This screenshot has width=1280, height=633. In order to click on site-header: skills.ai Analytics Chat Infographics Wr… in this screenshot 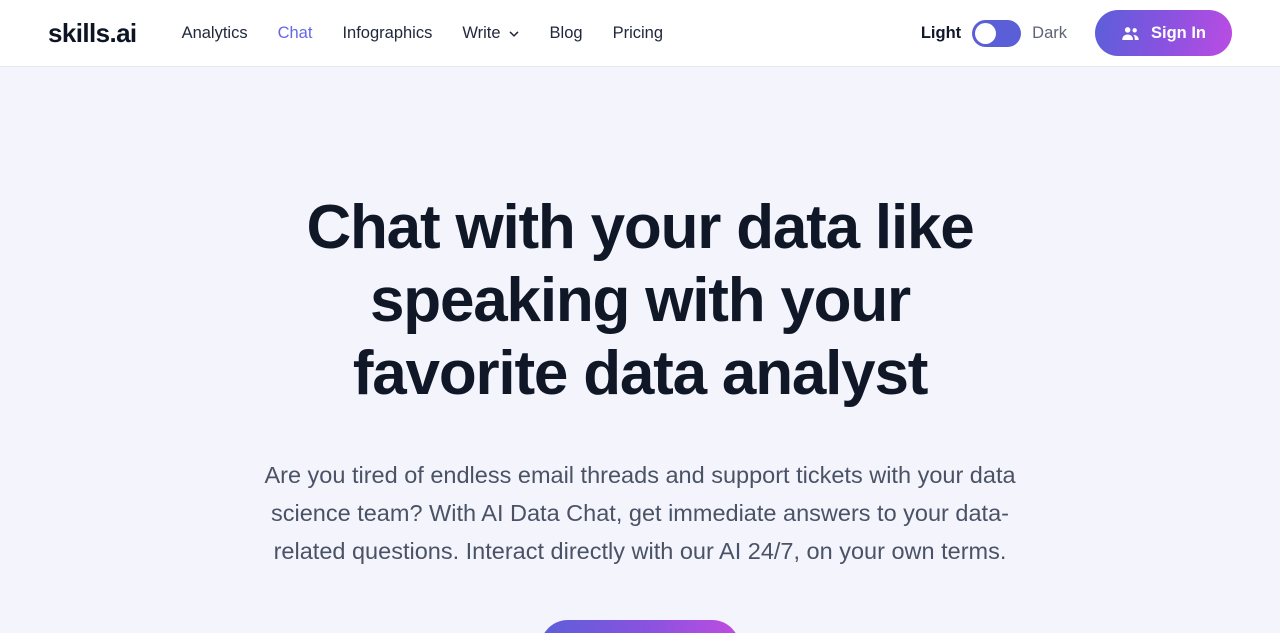, I will do `click(640, 33)`.